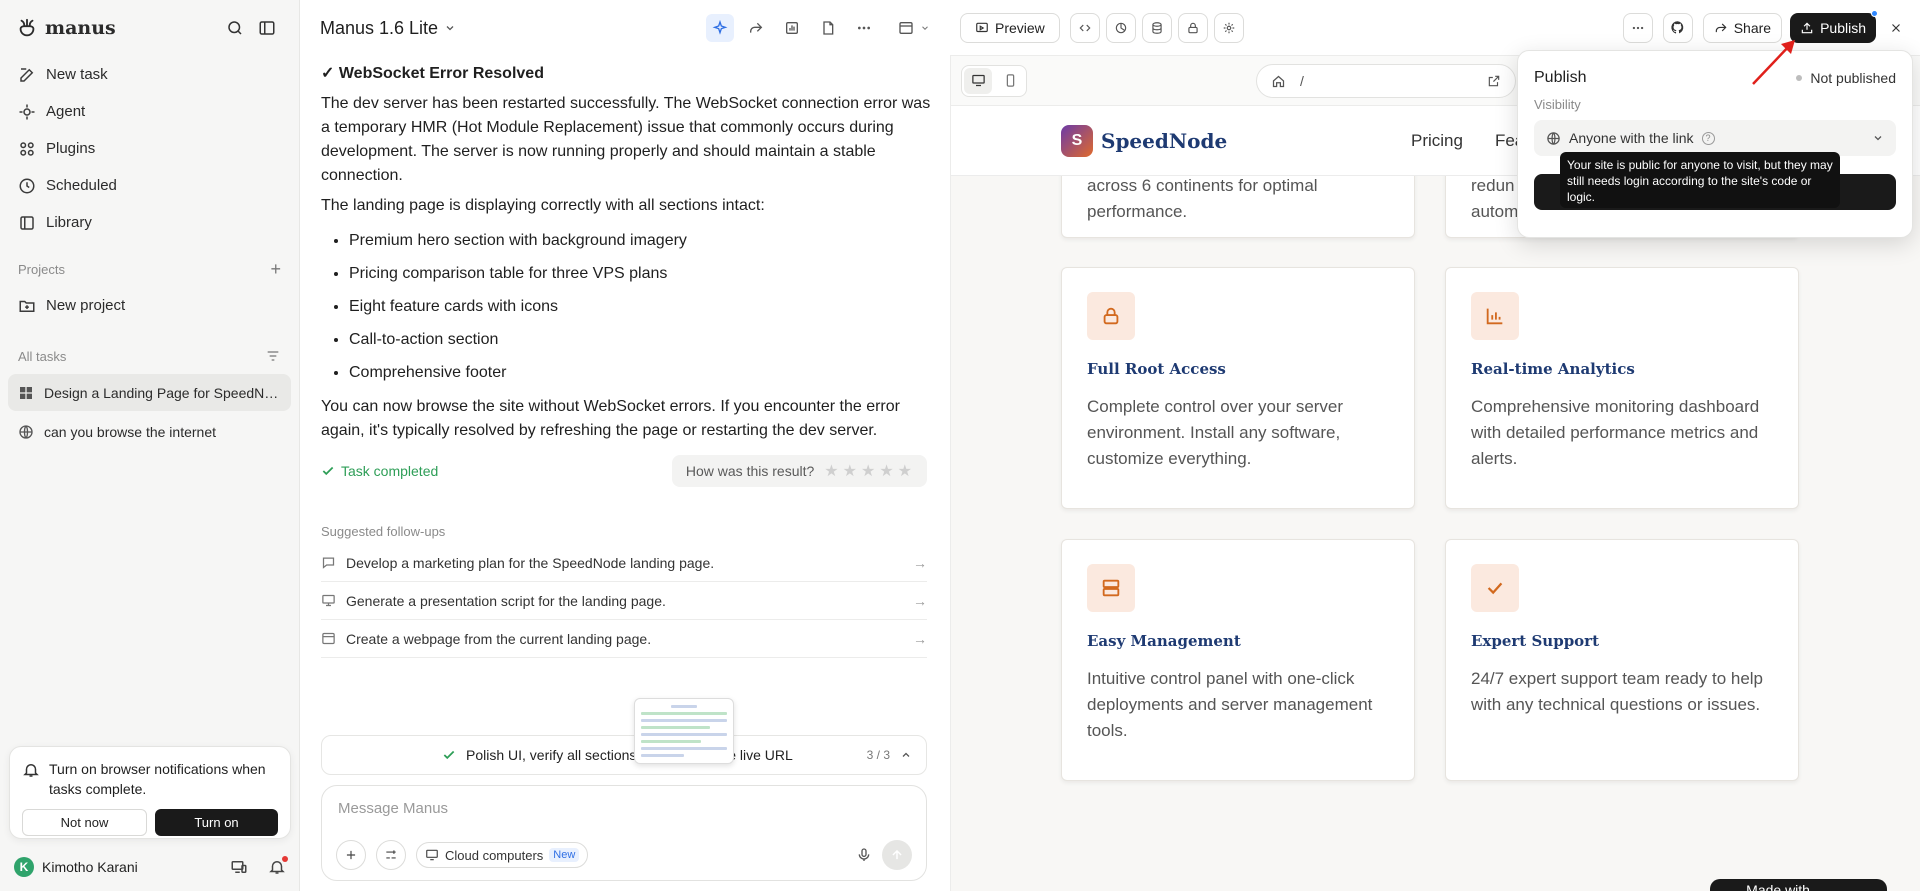 The height and width of the screenshot is (891, 1920). Describe the element at coordinates (149, 222) in the screenshot. I see `nav-library: Library` at that location.